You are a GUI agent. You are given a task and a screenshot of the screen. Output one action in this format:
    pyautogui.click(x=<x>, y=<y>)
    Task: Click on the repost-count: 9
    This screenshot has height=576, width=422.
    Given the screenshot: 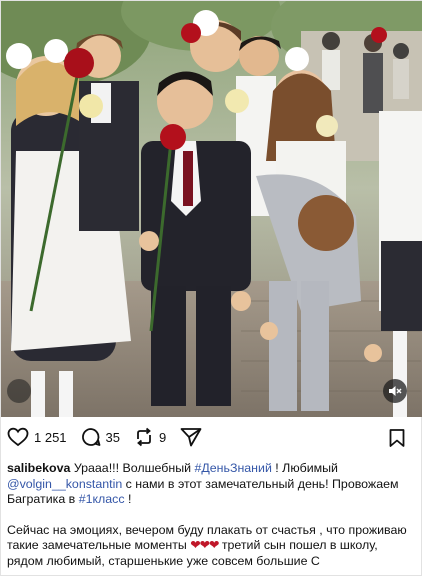 What is the action you would take?
    pyautogui.click(x=163, y=437)
    